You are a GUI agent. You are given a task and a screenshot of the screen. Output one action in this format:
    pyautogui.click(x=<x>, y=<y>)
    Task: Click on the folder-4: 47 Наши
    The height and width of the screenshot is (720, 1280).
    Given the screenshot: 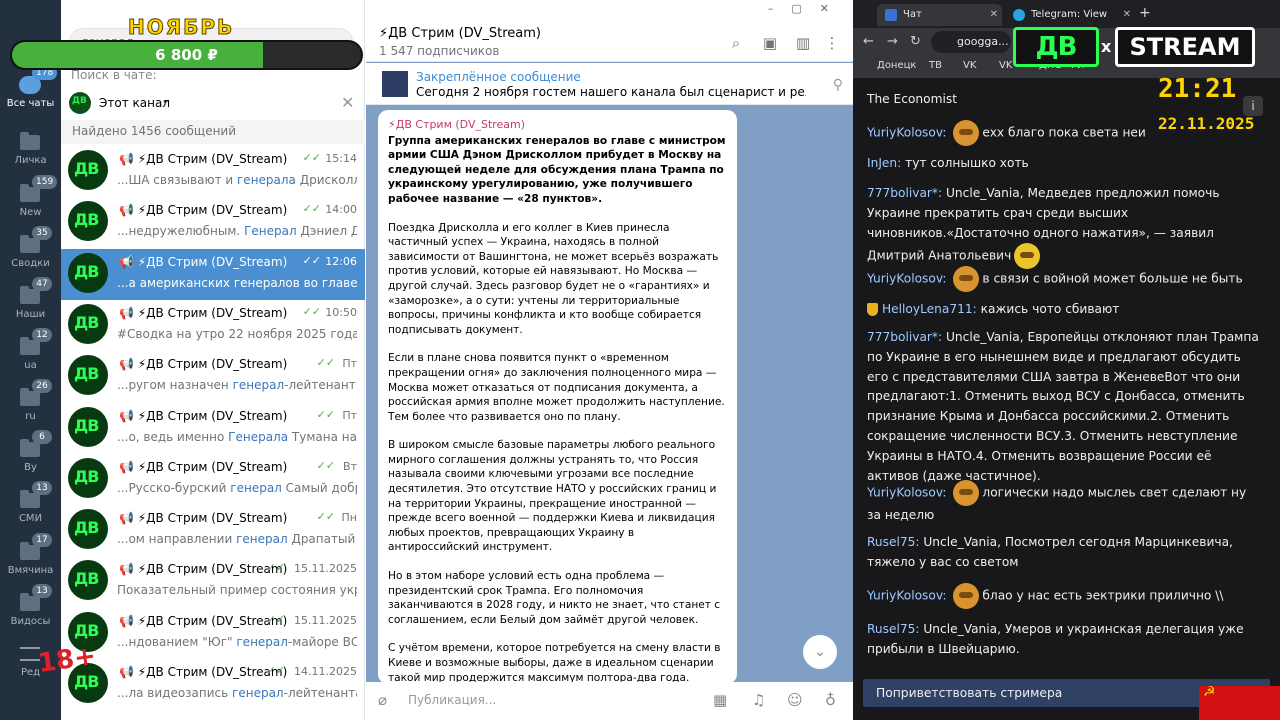 What is the action you would take?
    pyautogui.click(x=30, y=303)
    